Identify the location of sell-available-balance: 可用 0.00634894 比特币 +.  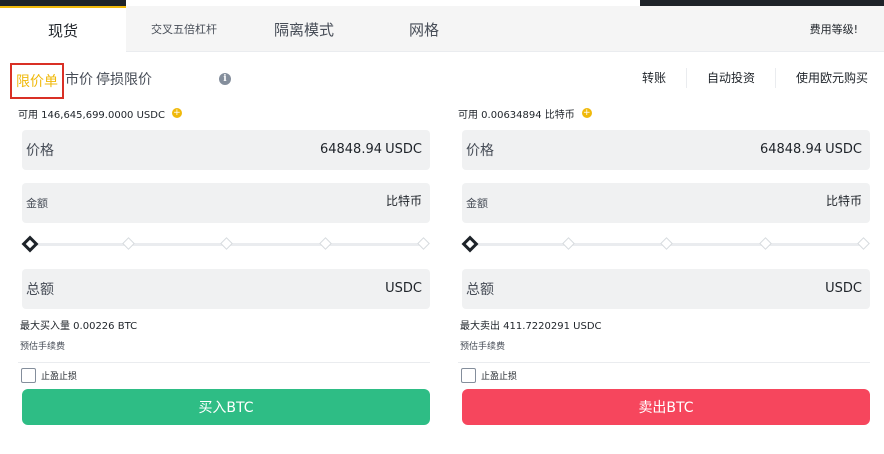
(663, 113).